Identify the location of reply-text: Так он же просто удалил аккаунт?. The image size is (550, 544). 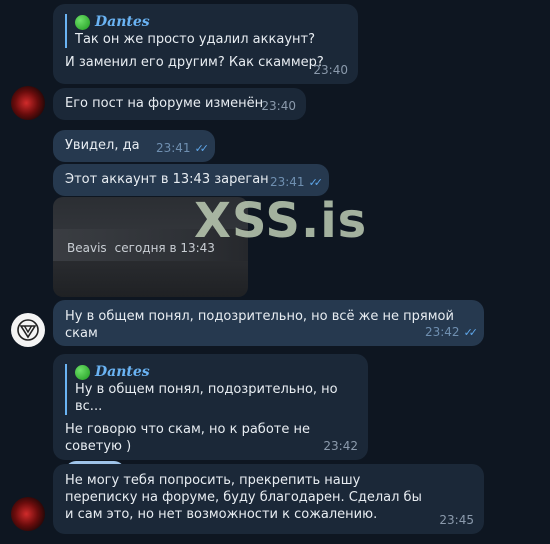
(195, 39).